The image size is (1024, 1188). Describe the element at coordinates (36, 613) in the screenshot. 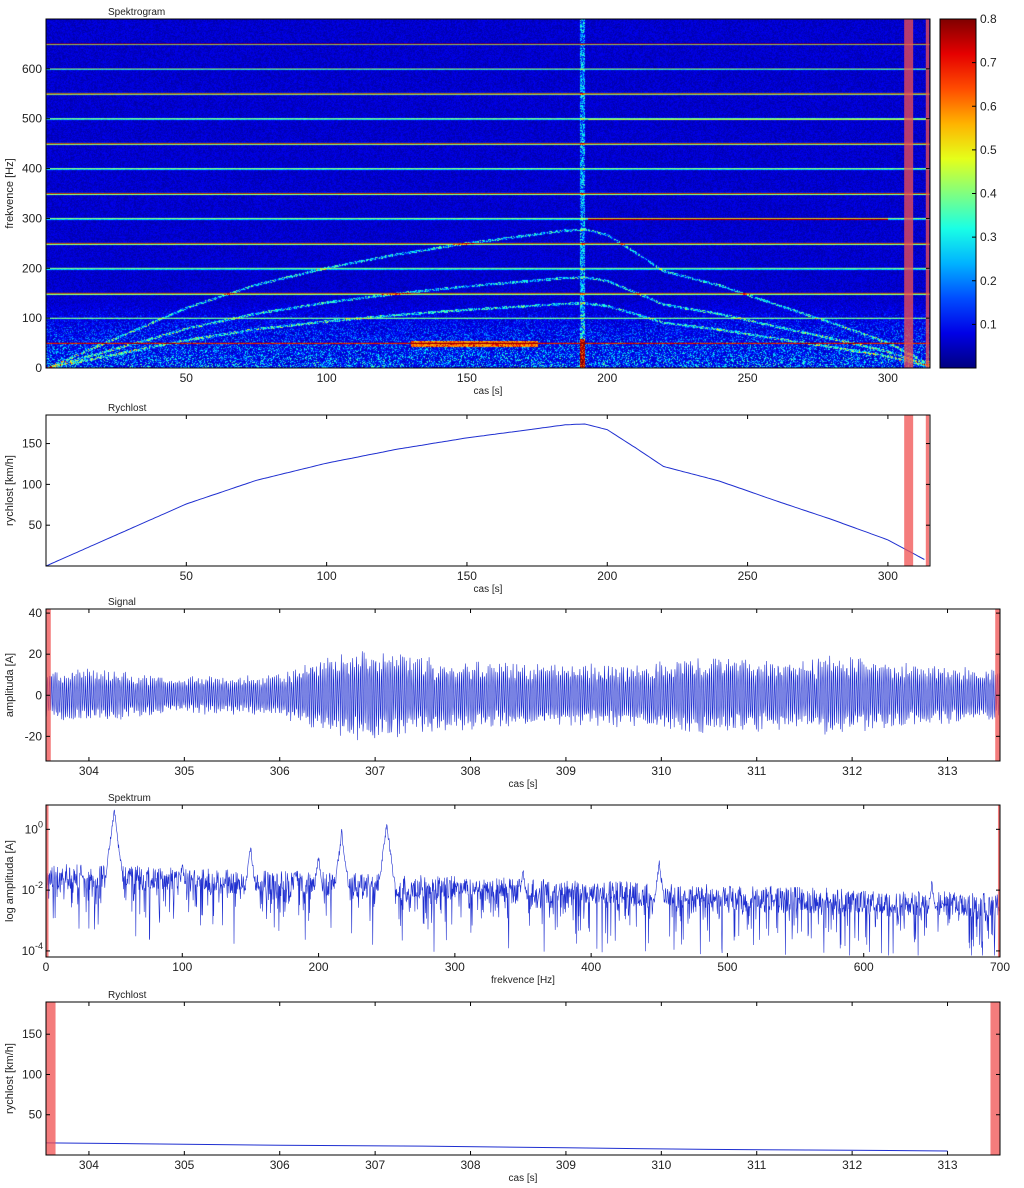

I see `y-tick-label: 40` at that location.